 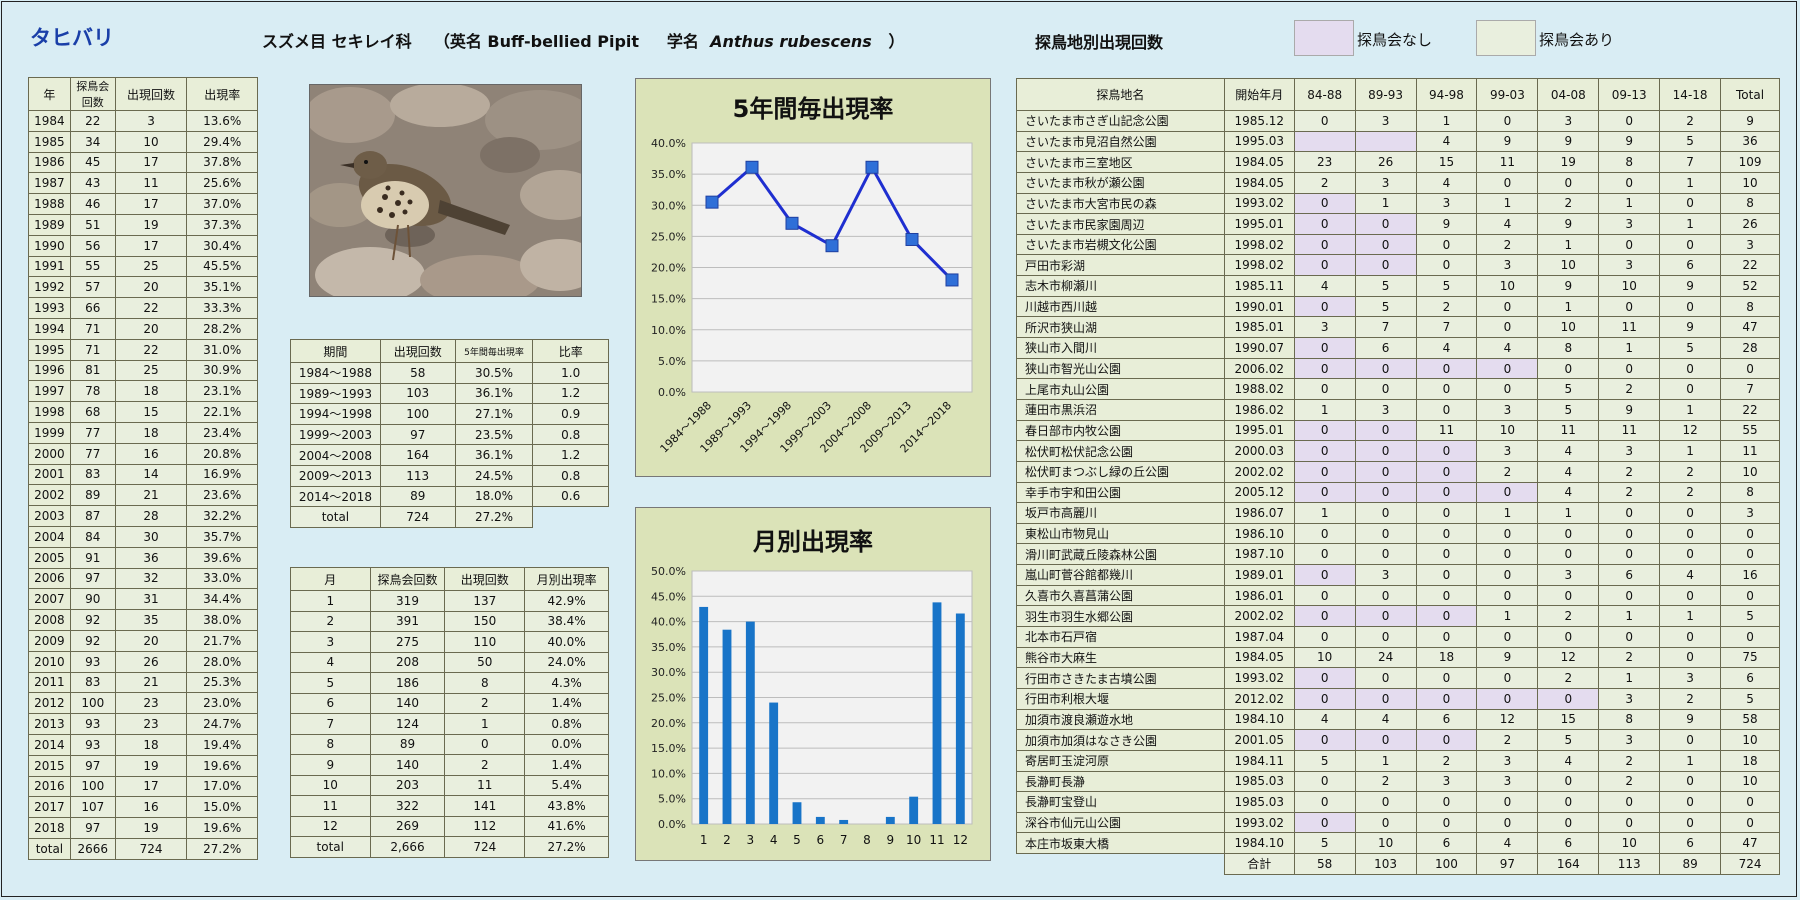 What do you see at coordinates (143, 121) in the screenshot?
I see `year-row: 1984 22 3 13.6%` at bounding box center [143, 121].